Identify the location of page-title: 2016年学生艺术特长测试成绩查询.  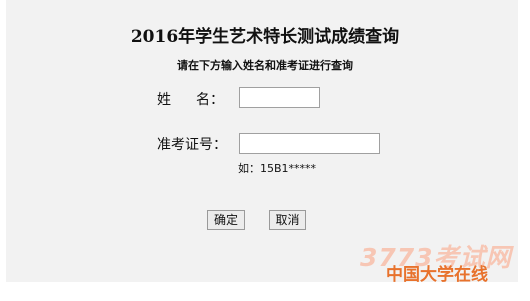
(265, 37).